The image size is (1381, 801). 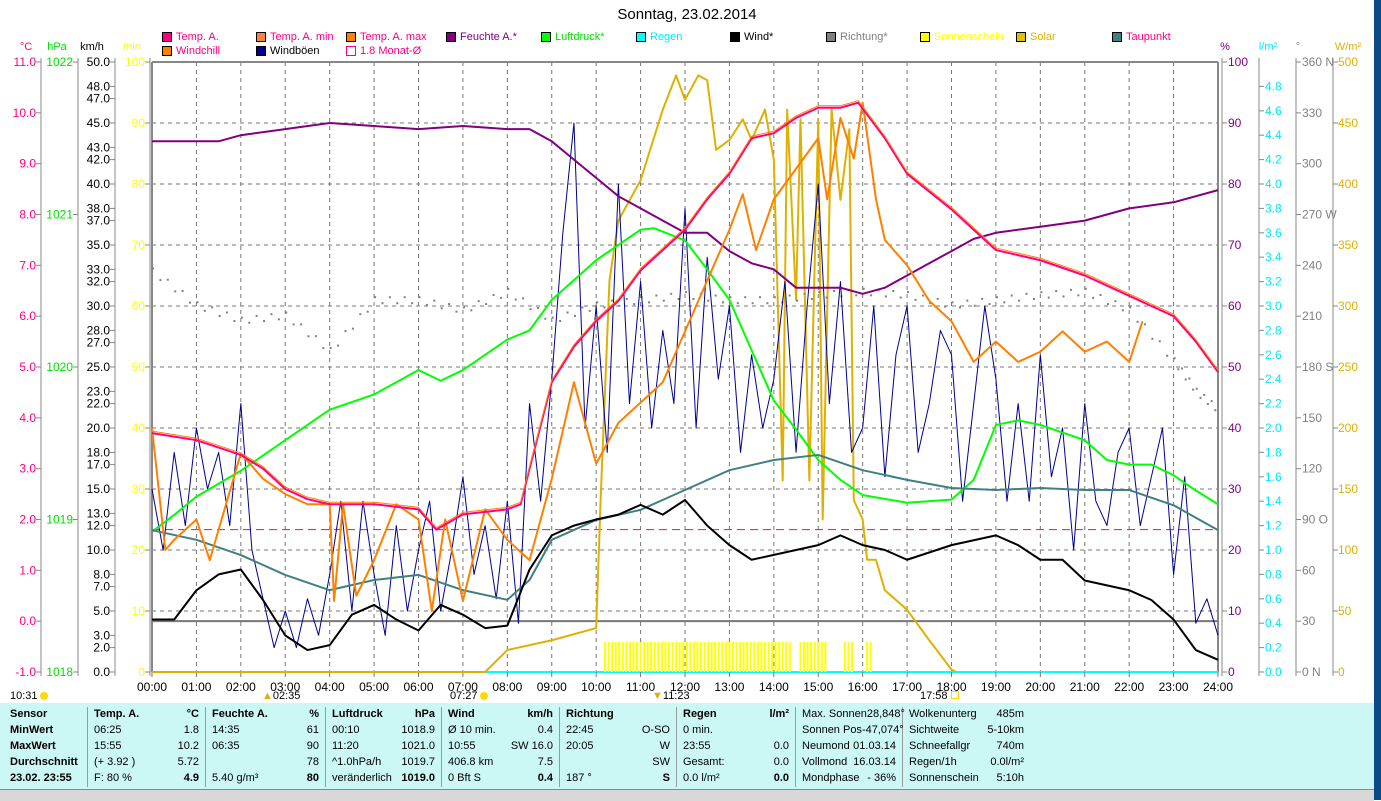 I want to click on axis-tick-label: 1021, so click(x=59, y=215).